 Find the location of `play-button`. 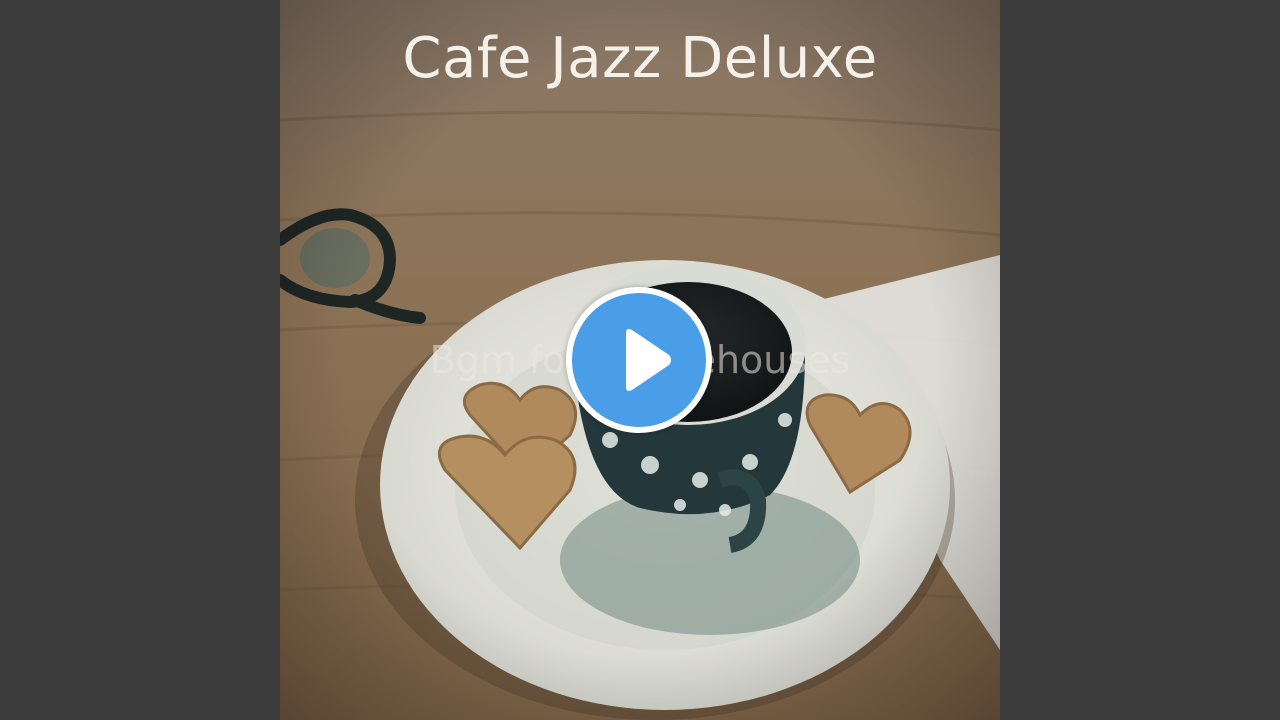

play-button is located at coordinates (639, 360).